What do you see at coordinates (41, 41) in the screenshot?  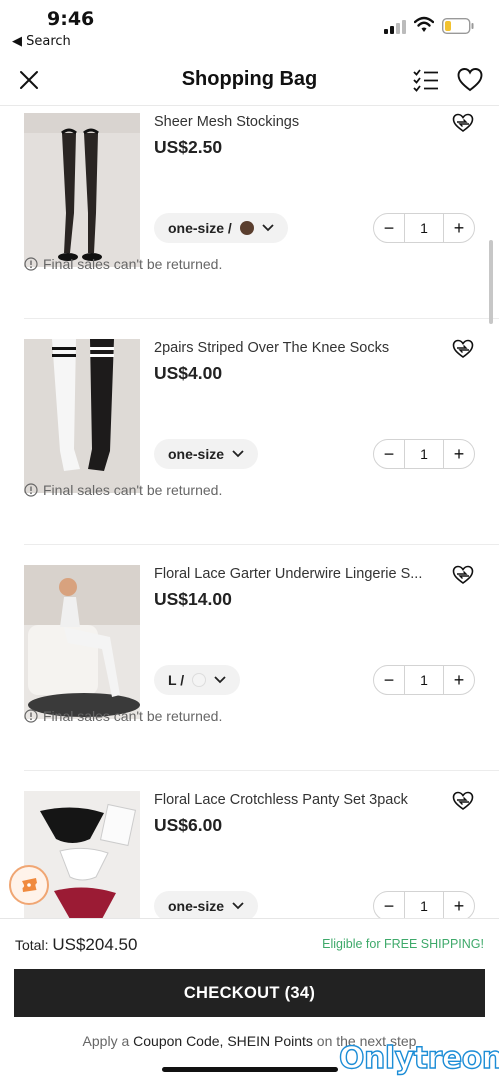 I see `back-to-search-link: ◀ Search` at bounding box center [41, 41].